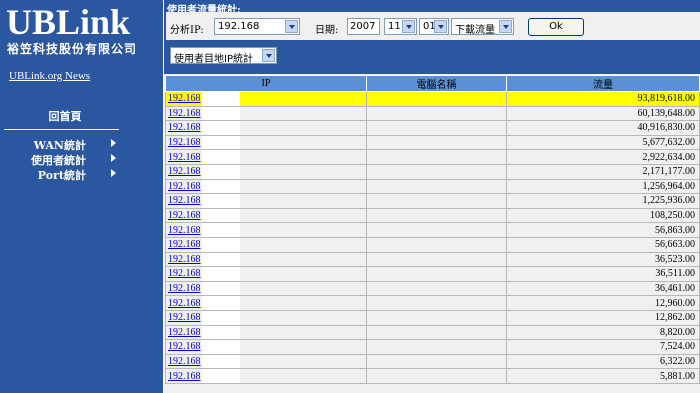  I want to click on table-row: 192.168 7,524.00, so click(432, 347).